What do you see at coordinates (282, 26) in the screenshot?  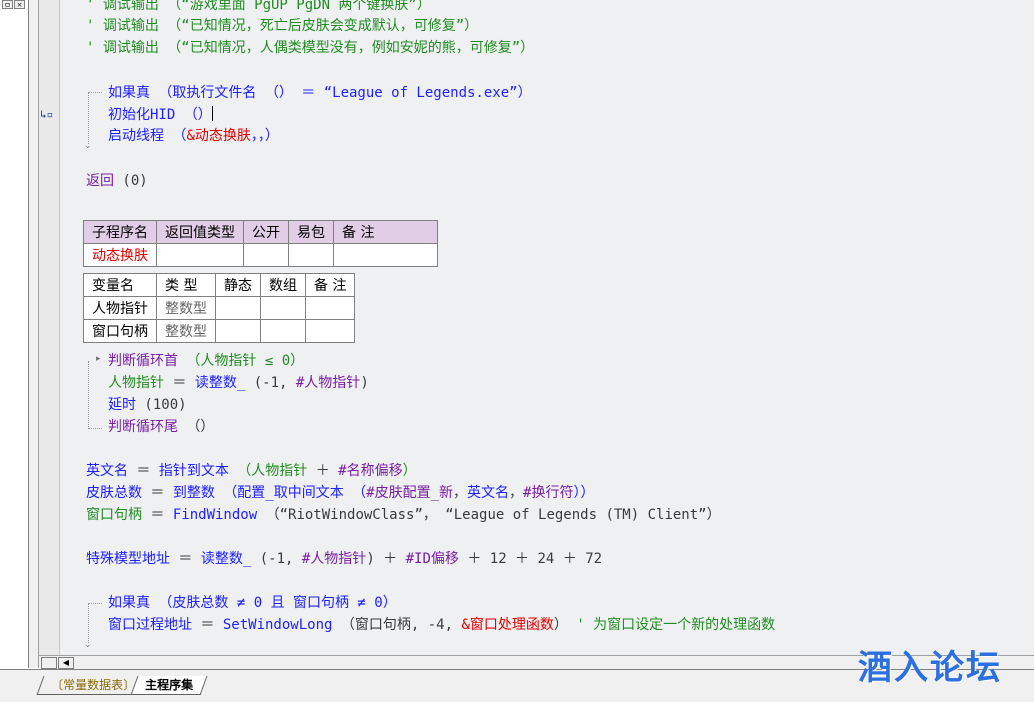 I see `comment-line: ' 调试输出 （“已知情况，死亡后皮肤会变成默认，可修复”）` at bounding box center [282, 26].